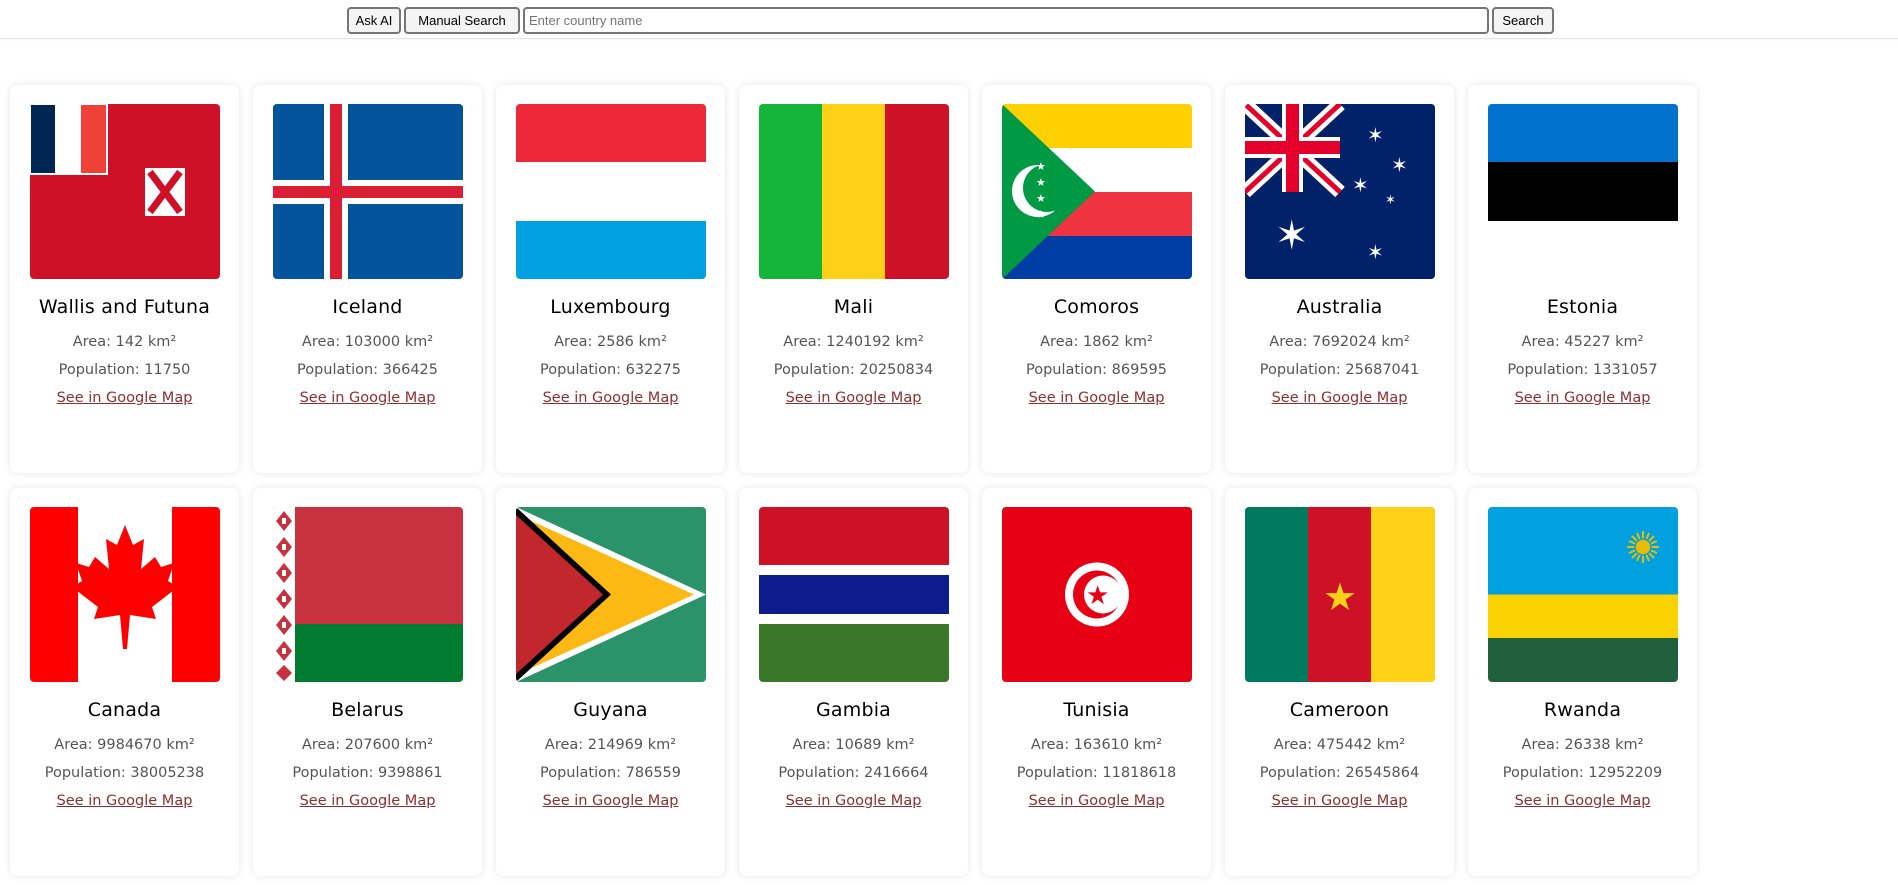 Image resolution: width=1898 pixels, height=885 pixels. I want to click on country-name: Gambia, so click(853, 710).